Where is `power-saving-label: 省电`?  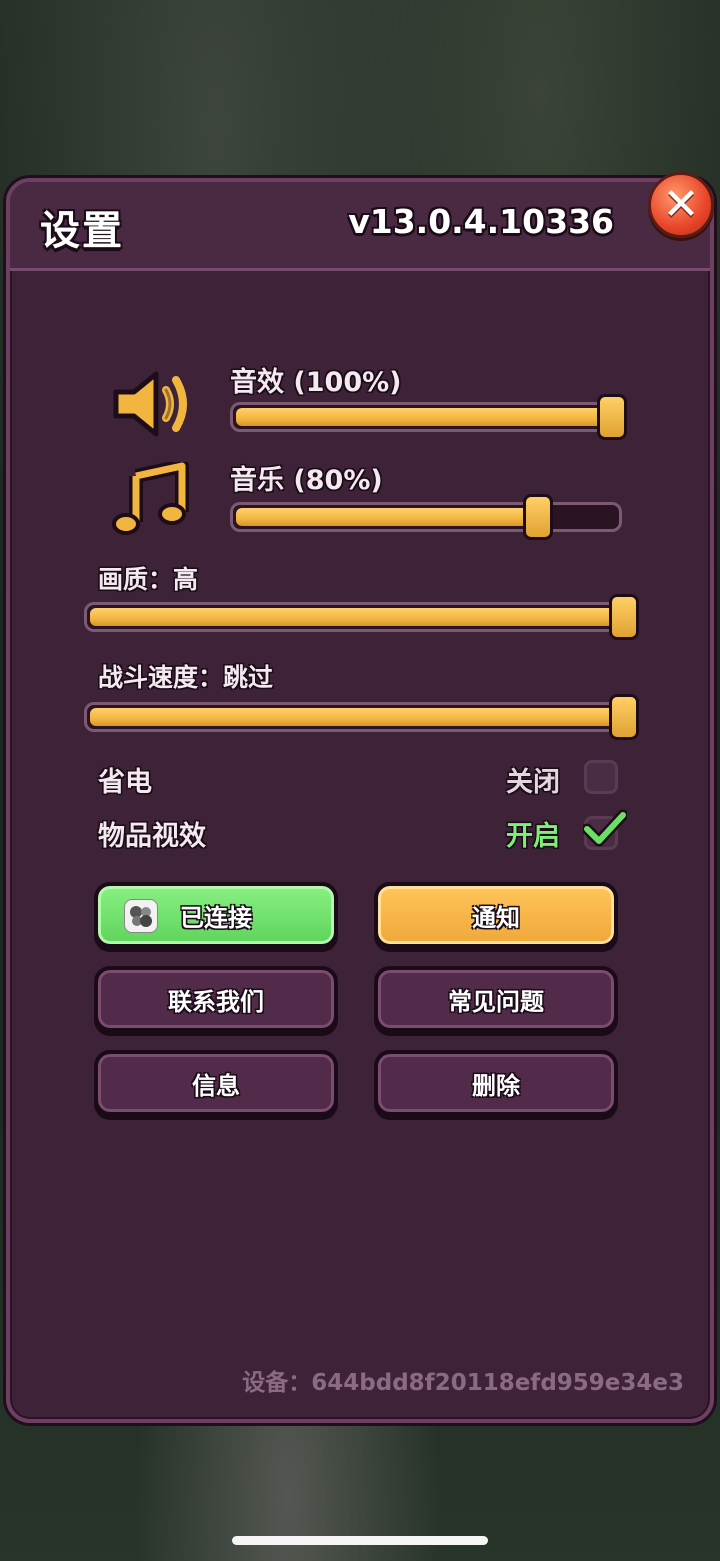 power-saving-label: 省电 is located at coordinates (125, 782).